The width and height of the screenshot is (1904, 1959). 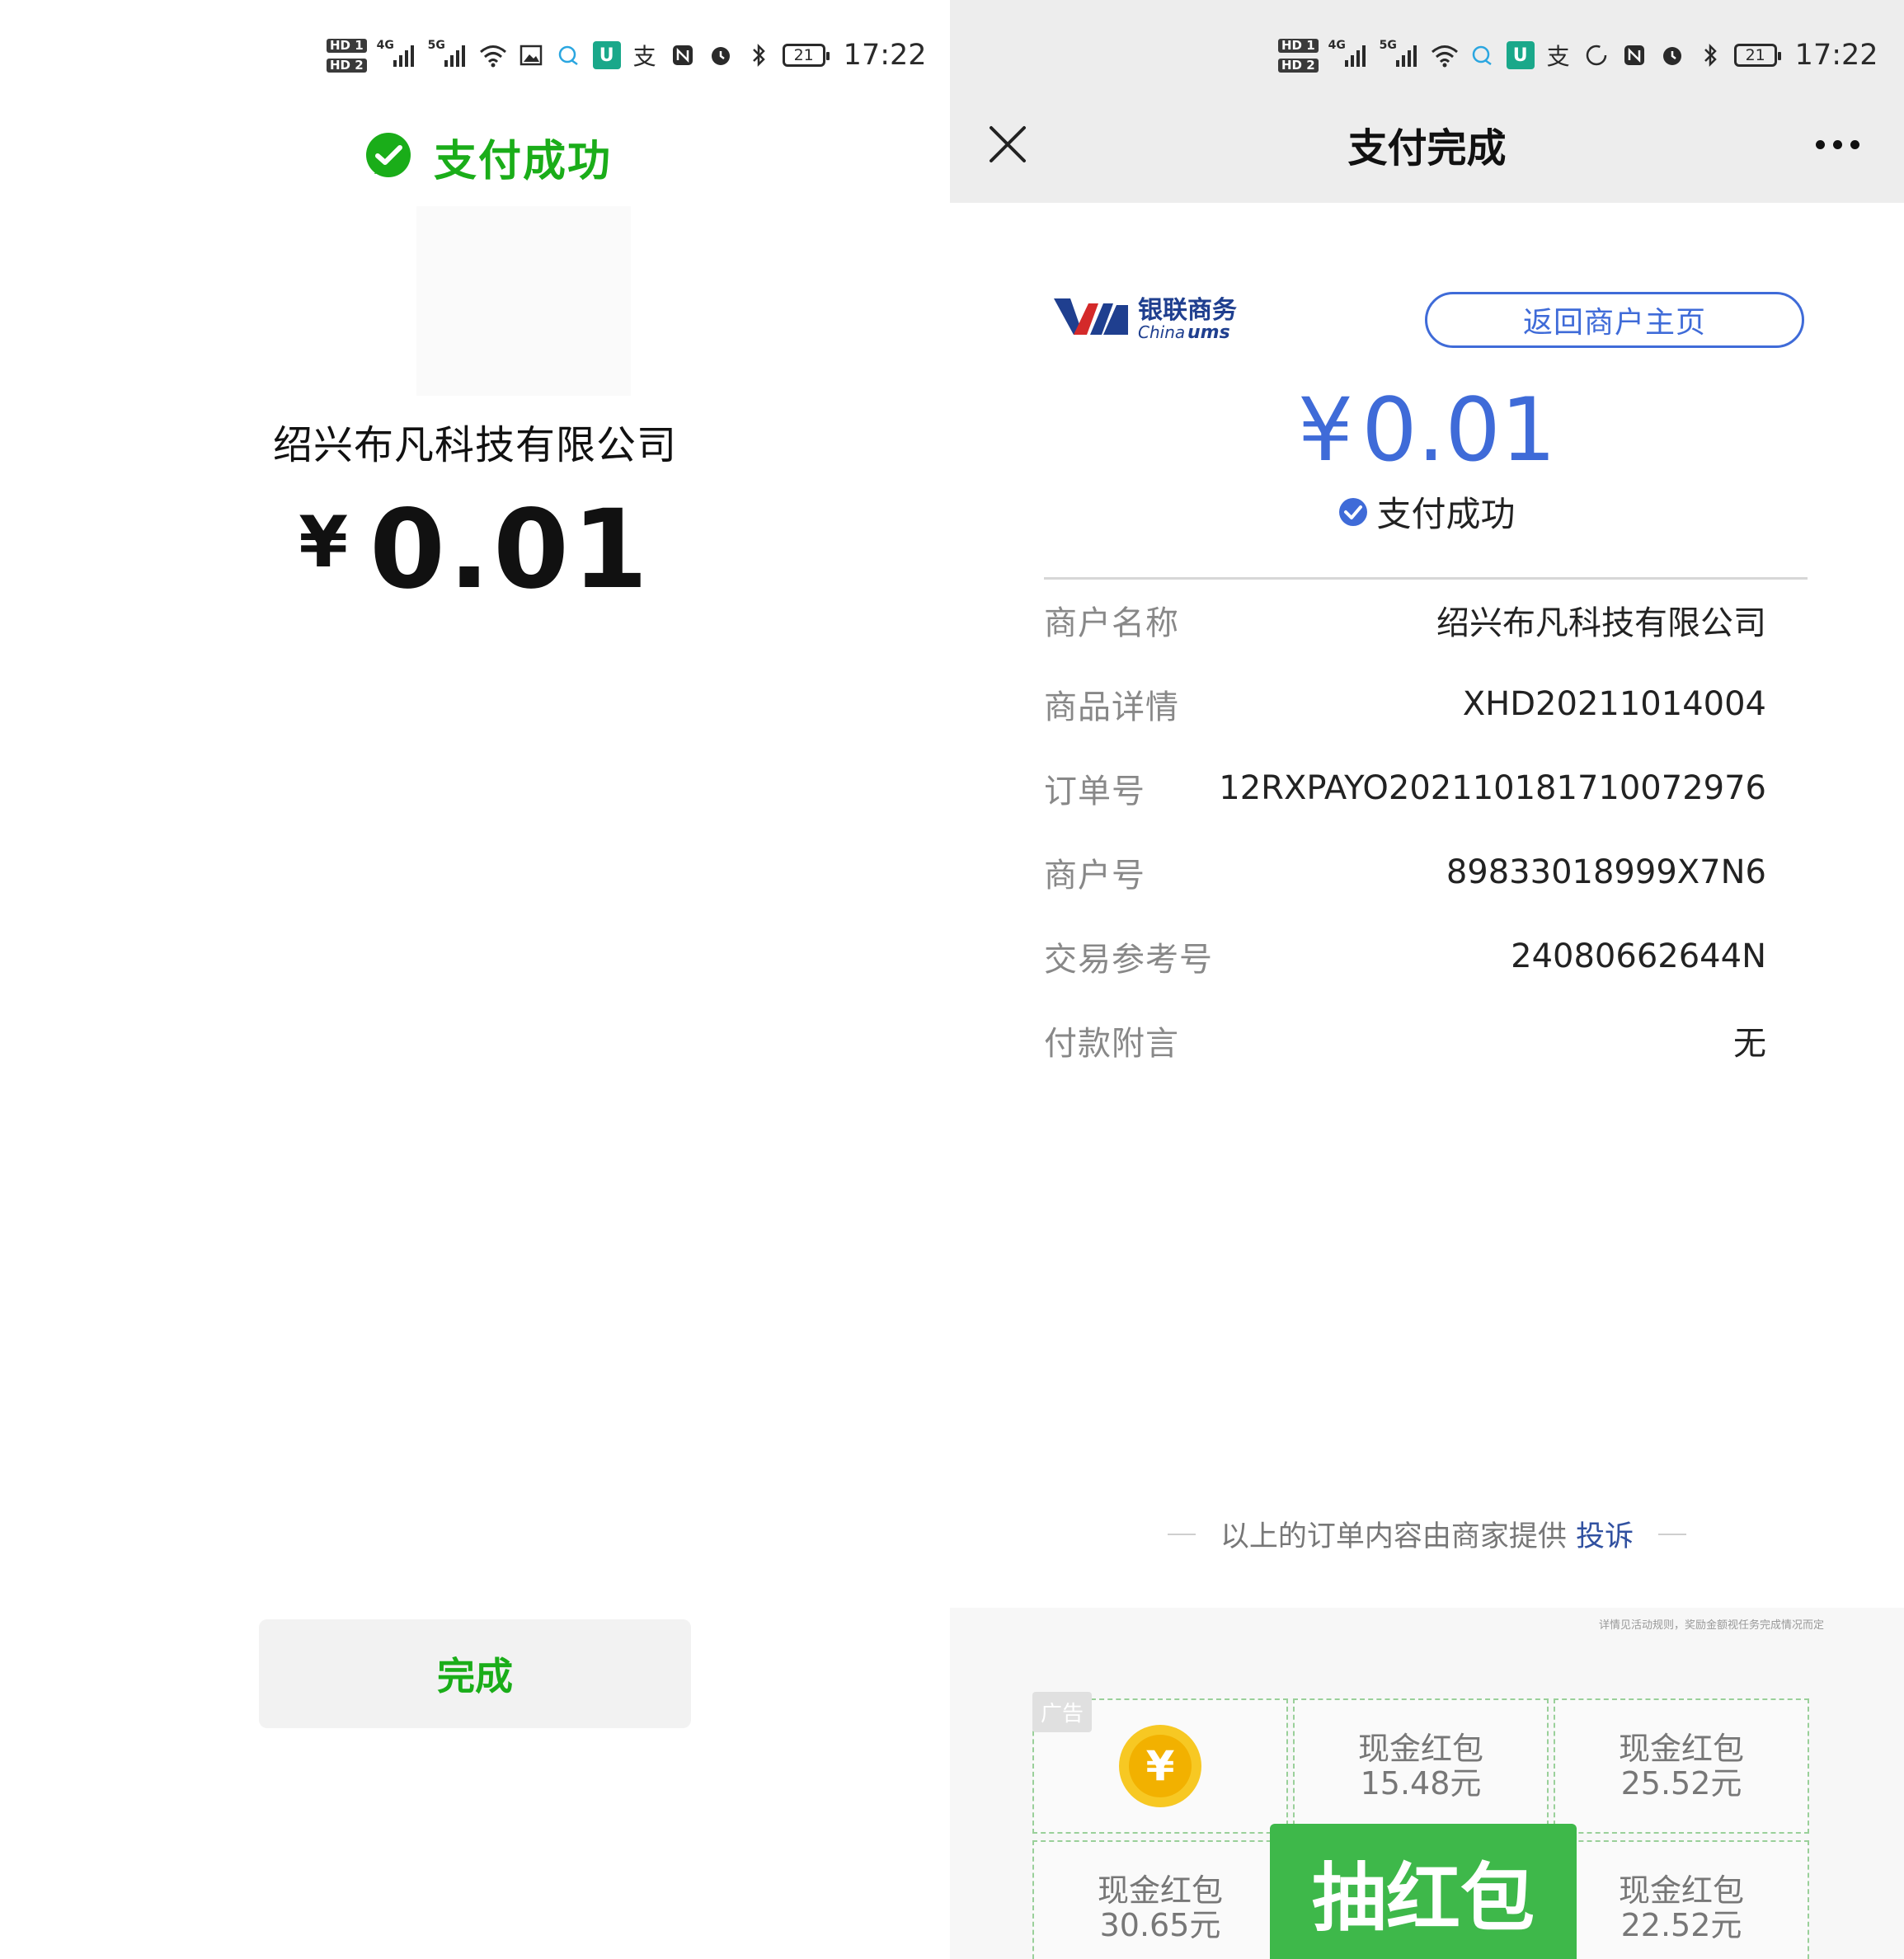 What do you see at coordinates (1837, 144) in the screenshot?
I see `more-icon` at bounding box center [1837, 144].